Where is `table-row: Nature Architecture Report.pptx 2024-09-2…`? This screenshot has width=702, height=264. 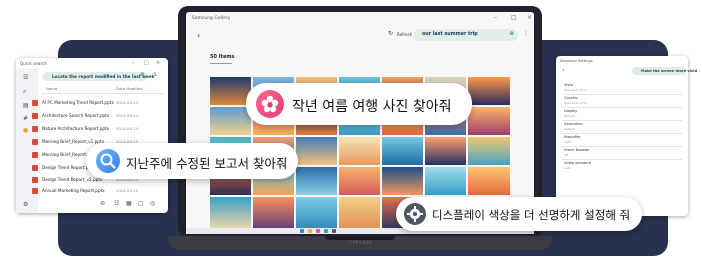
table-row: Nature Architecture Report.pptx 2024-09-2… is located at coordinates (76, 129).